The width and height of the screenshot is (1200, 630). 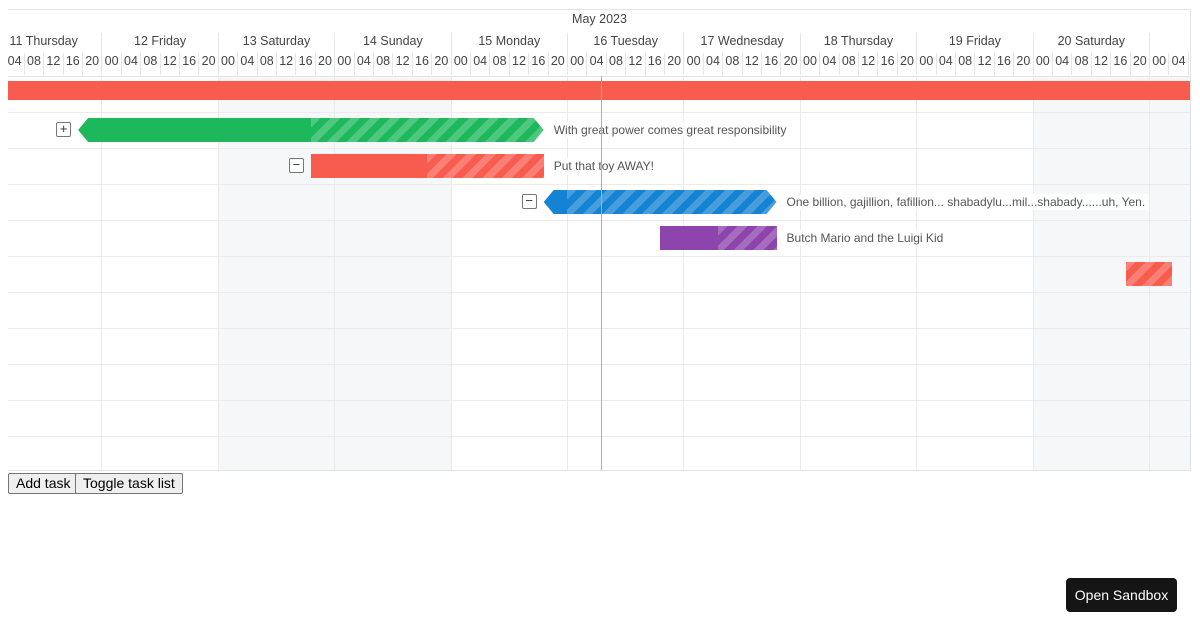 I want to click on day-header: 20 Saturday, so click(x=1090, y=43).